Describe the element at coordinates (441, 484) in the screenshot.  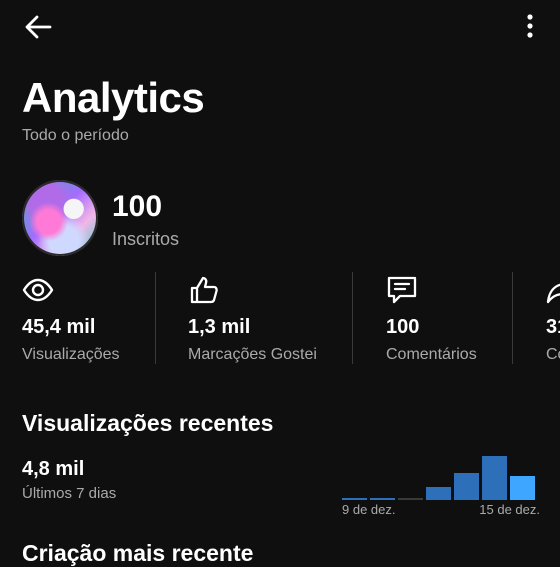
I see `recent-views-chart: 9 de dez. 15 de dez.` at that location.